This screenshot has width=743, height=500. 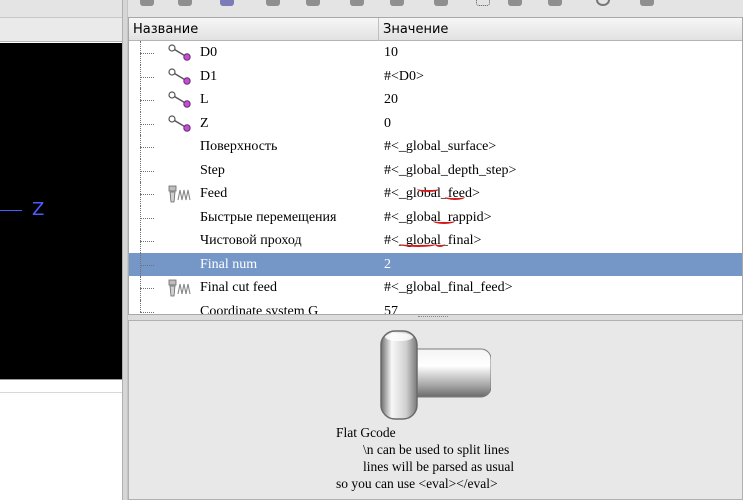 What do you see at coordinates (448, 288) in the screenshot?
I see `row-value: #<_global_final_feed>` at bounding box center [448, 288].